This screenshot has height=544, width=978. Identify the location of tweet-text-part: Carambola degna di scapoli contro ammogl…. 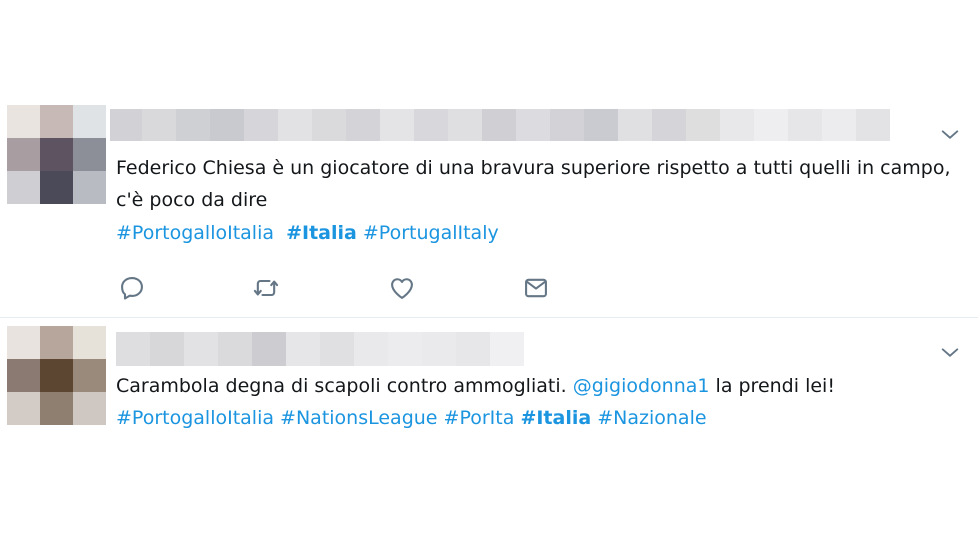
(344, 386).